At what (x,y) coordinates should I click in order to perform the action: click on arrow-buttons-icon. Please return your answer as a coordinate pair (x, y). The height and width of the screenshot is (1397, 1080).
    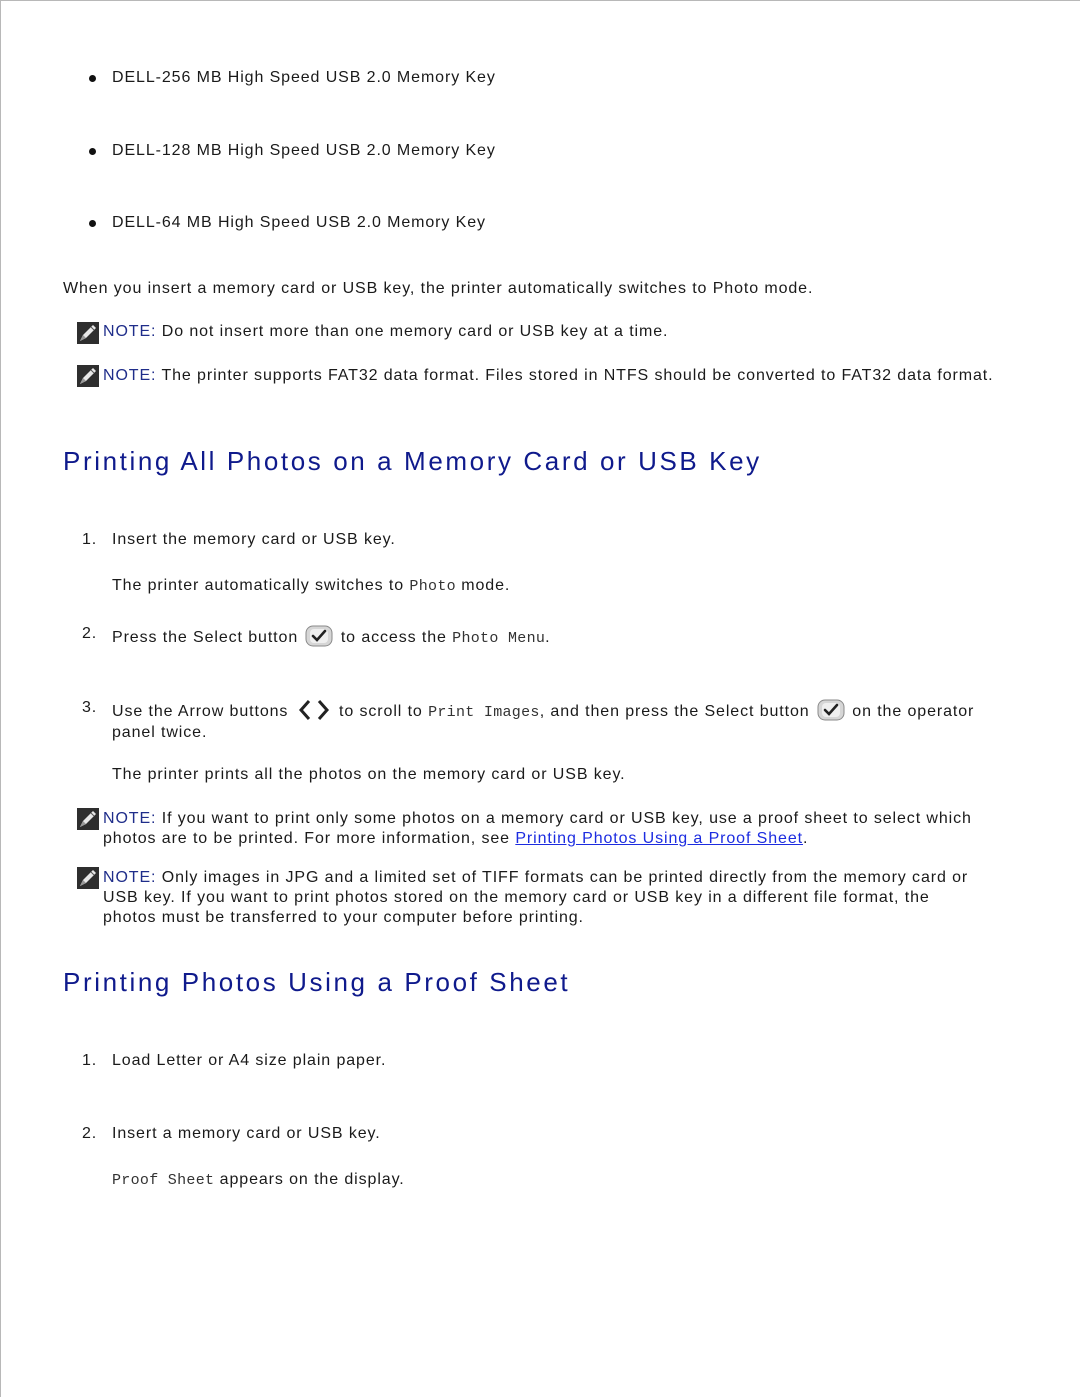
    Looking at the image, I should click on (314, 710).